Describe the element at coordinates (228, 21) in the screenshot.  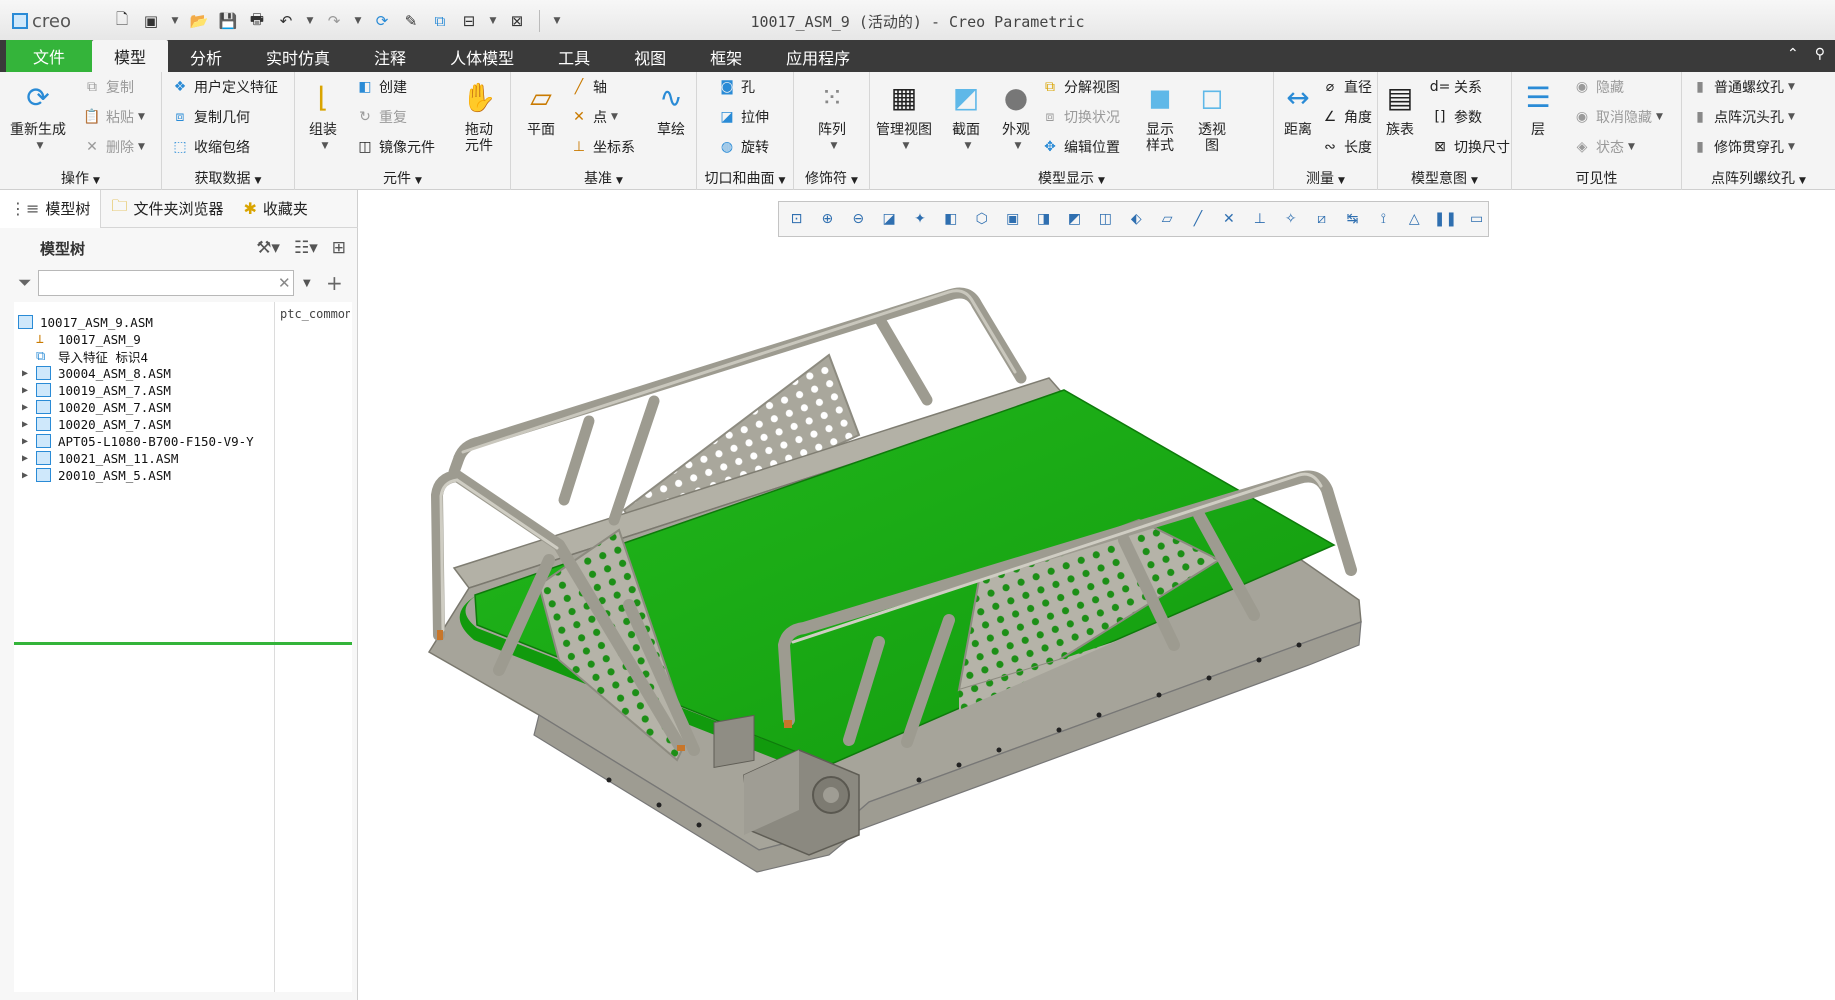
I see `save-icon: 💾` at that location.